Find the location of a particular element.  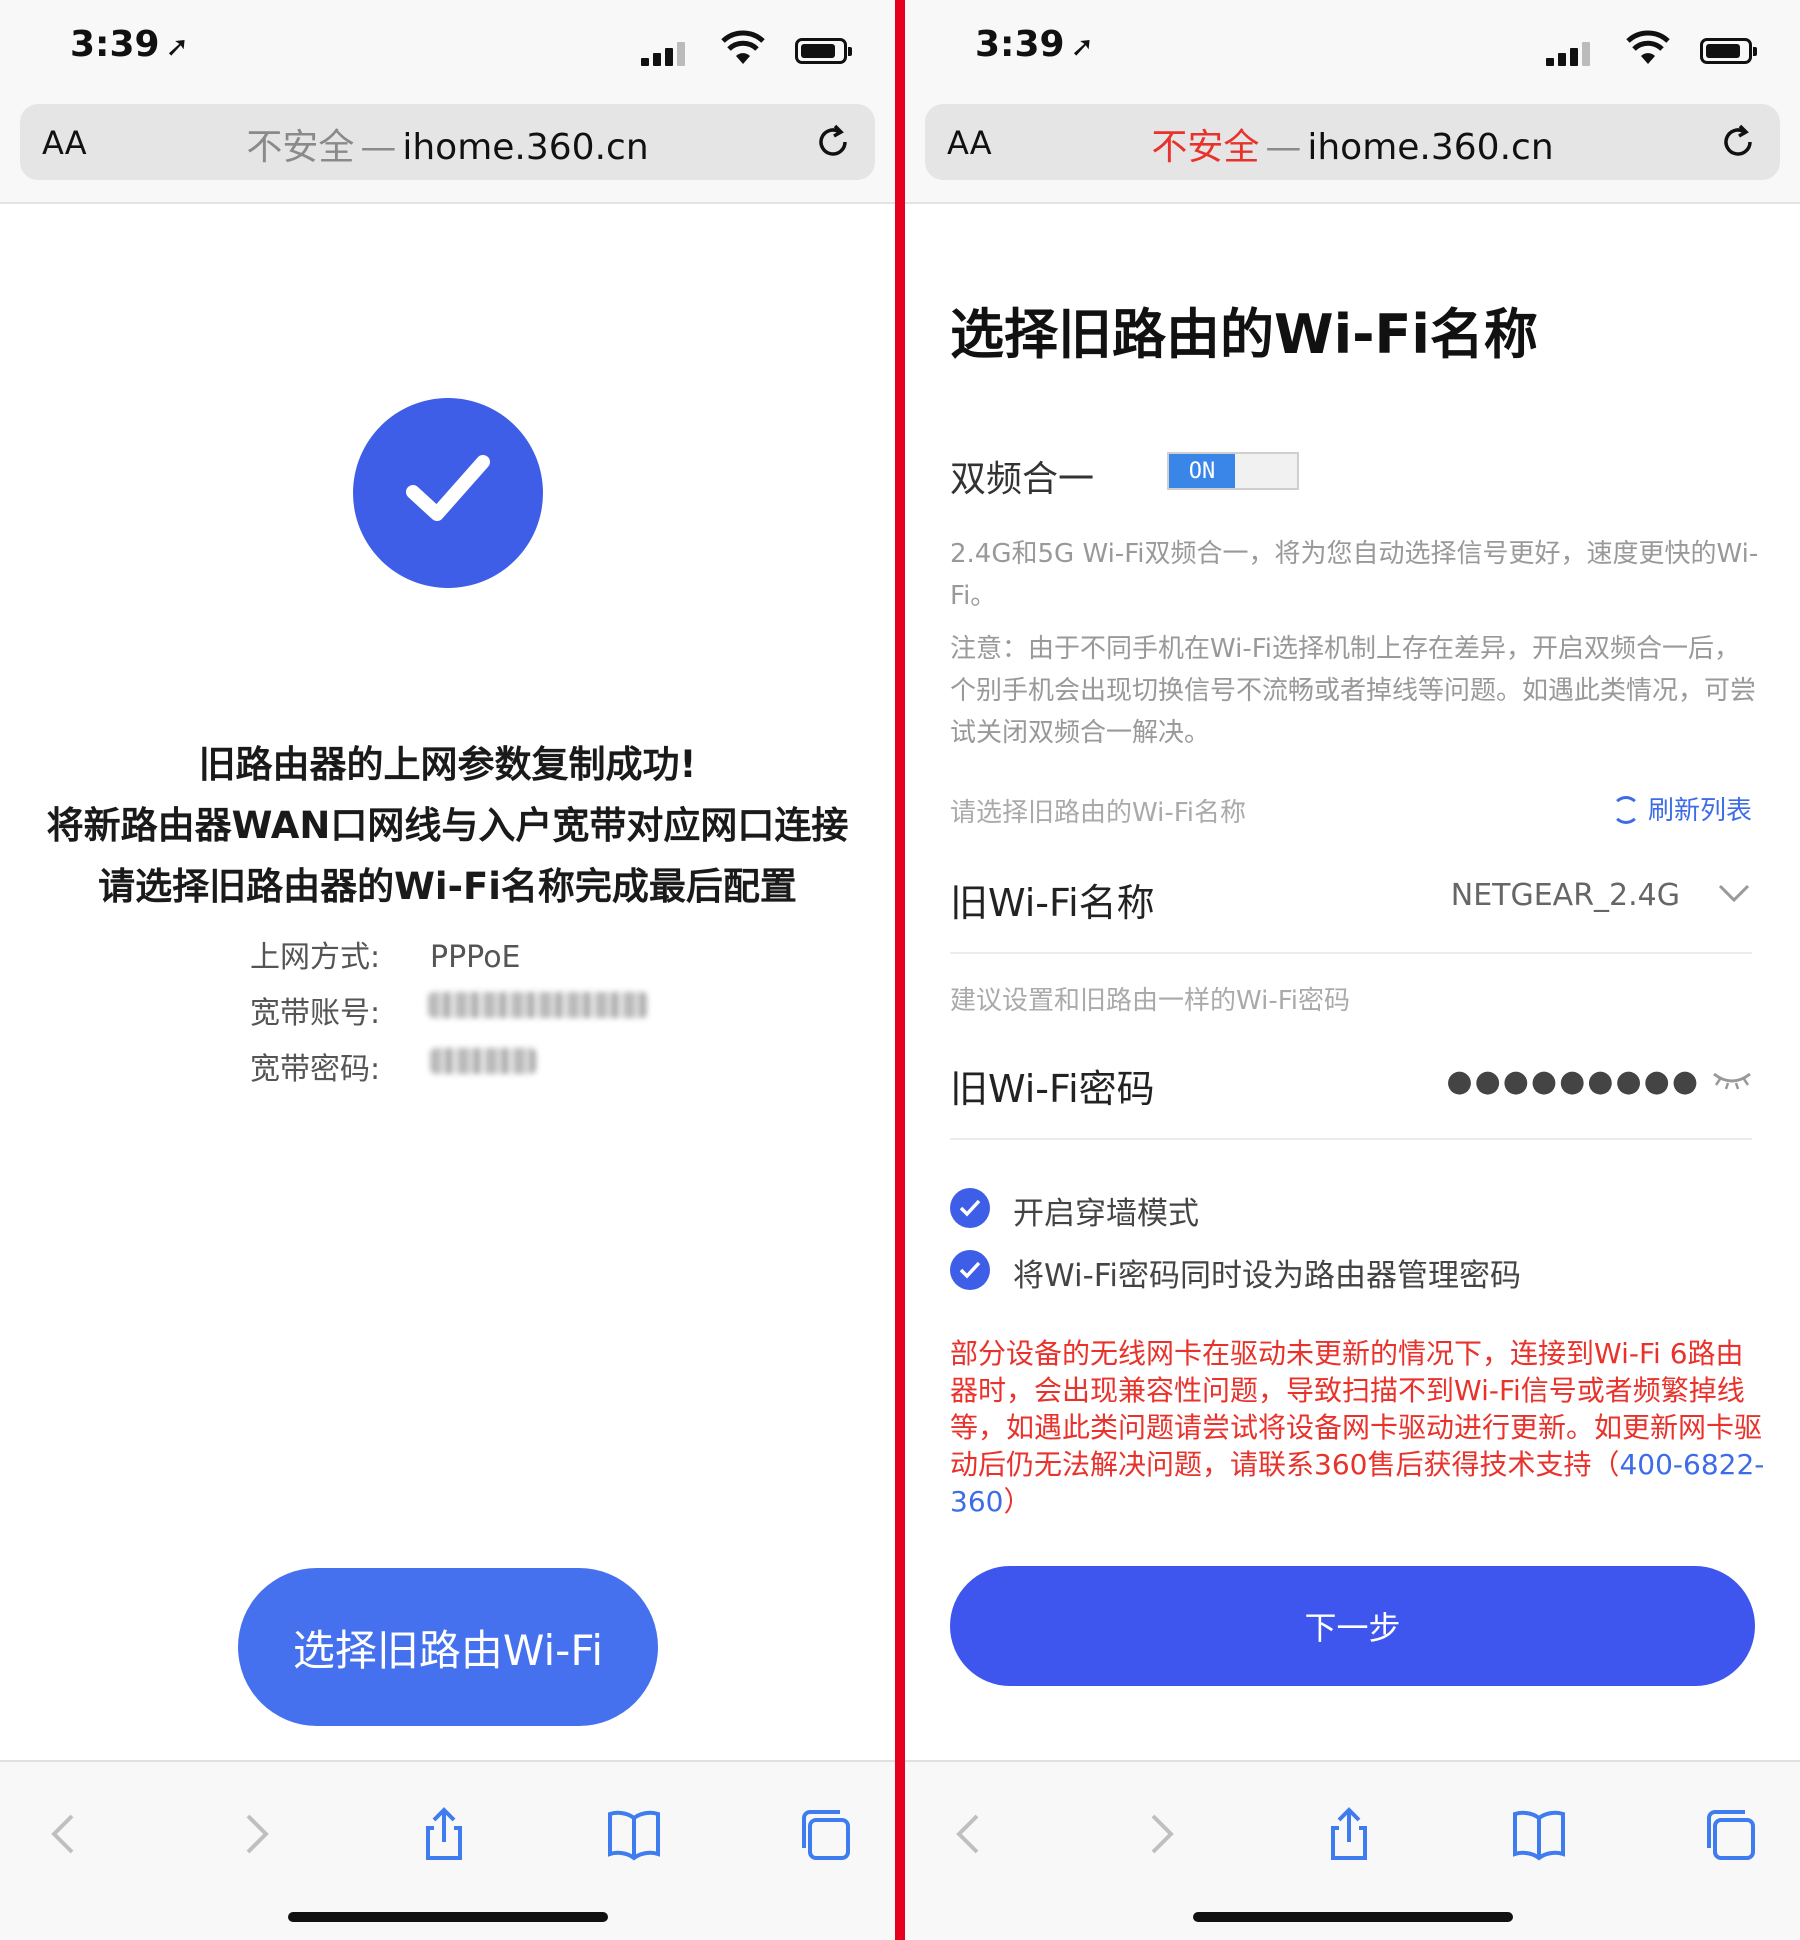

admin-password-checkbox is located at coordinates (970, 1270).